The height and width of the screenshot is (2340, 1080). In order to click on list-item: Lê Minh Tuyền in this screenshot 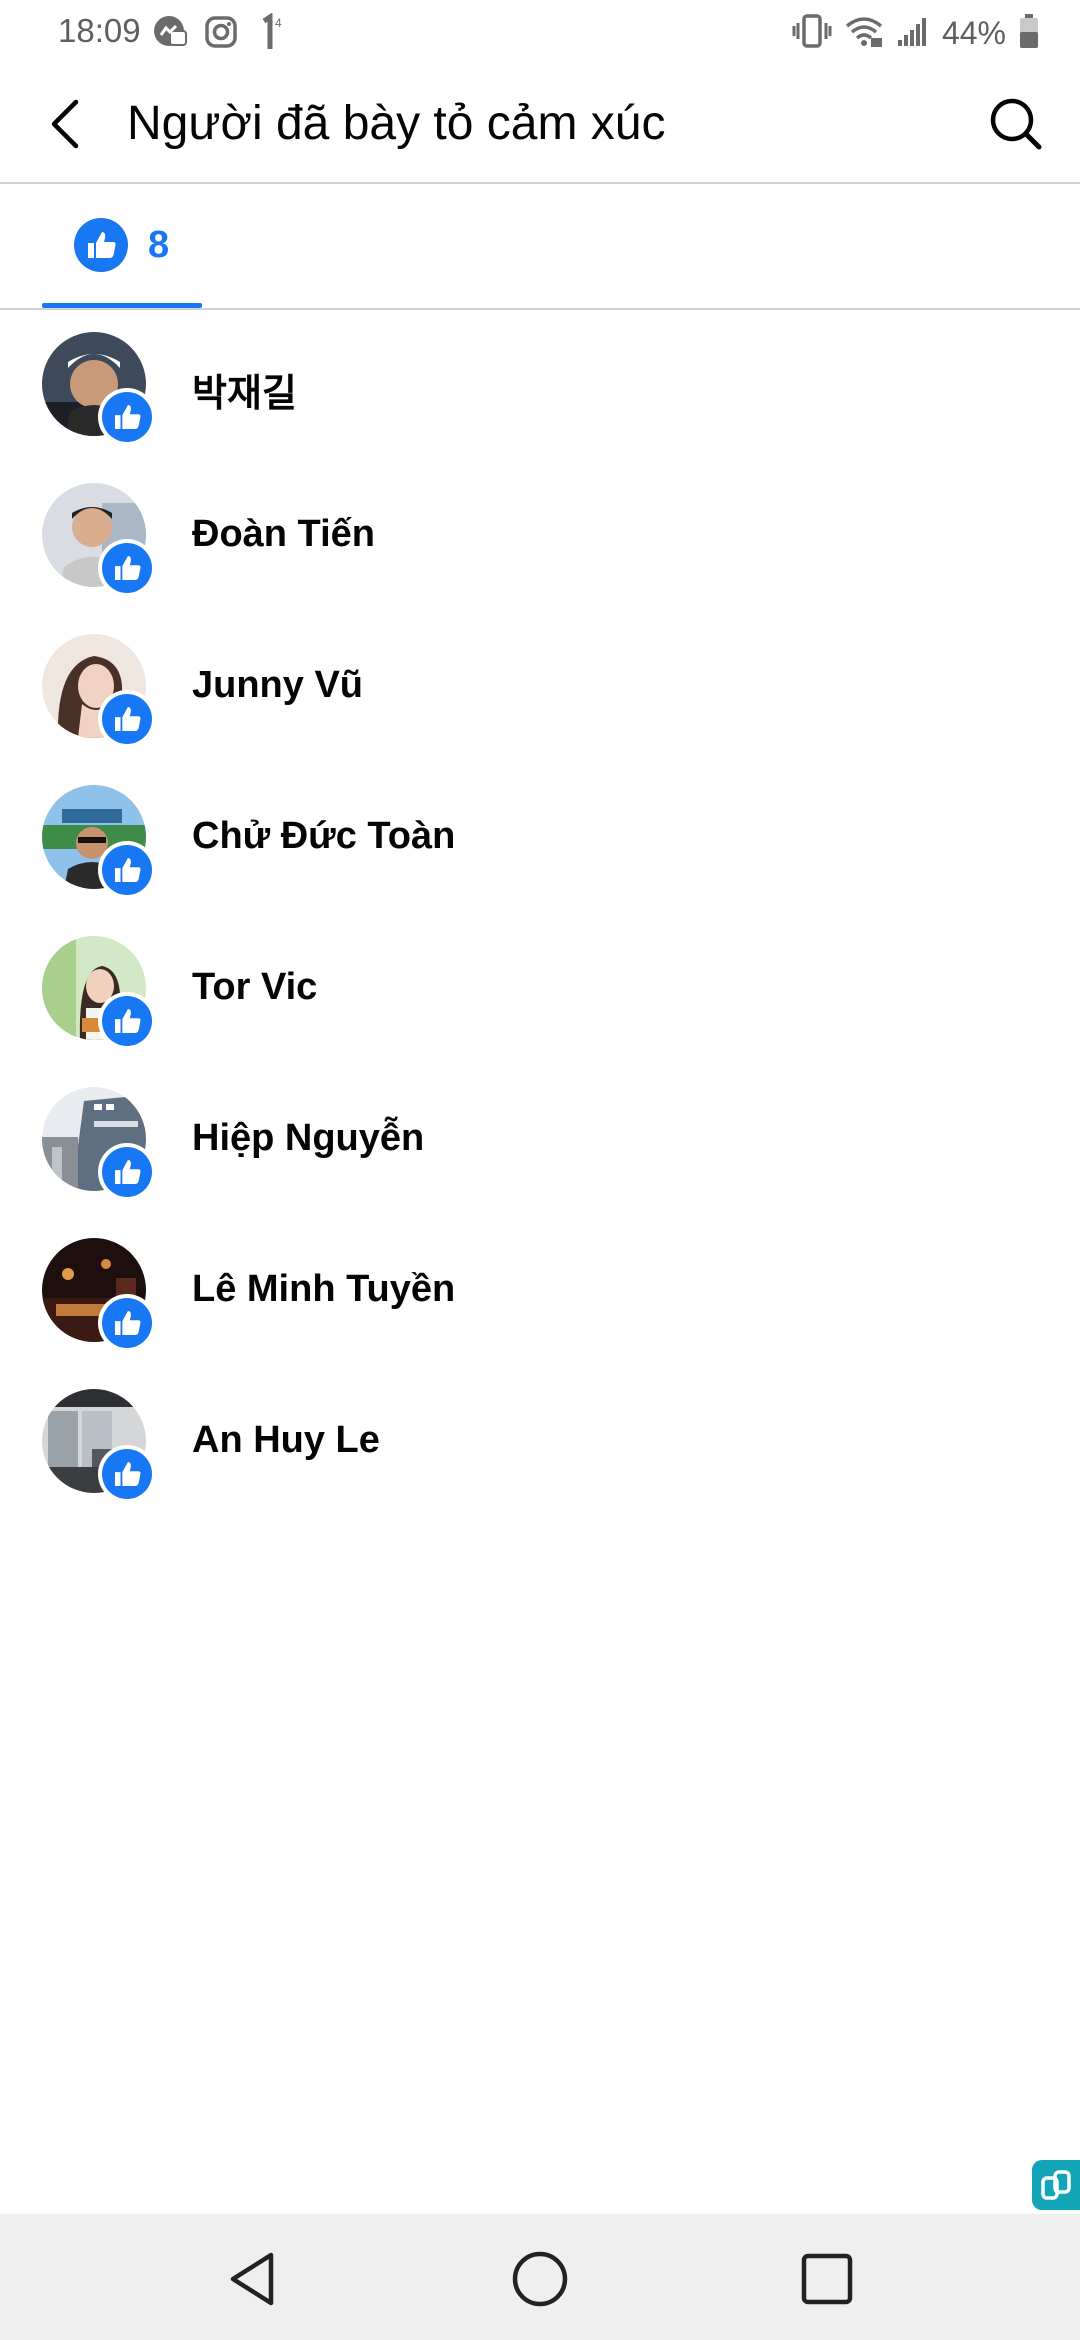, I will do `click(540, 1299)`.